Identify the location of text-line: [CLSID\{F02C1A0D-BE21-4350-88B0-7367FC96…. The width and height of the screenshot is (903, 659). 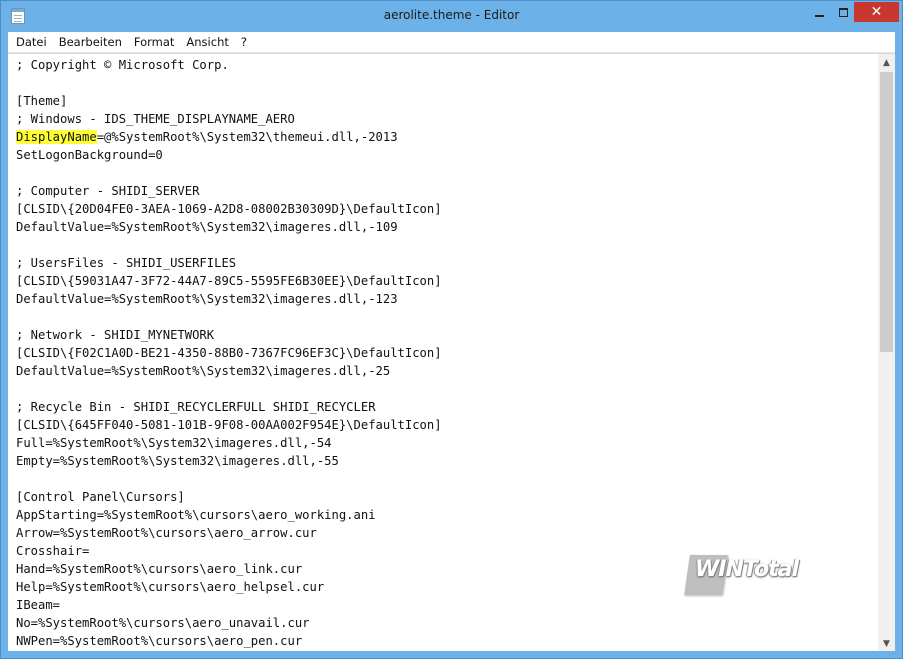
(229, 353).